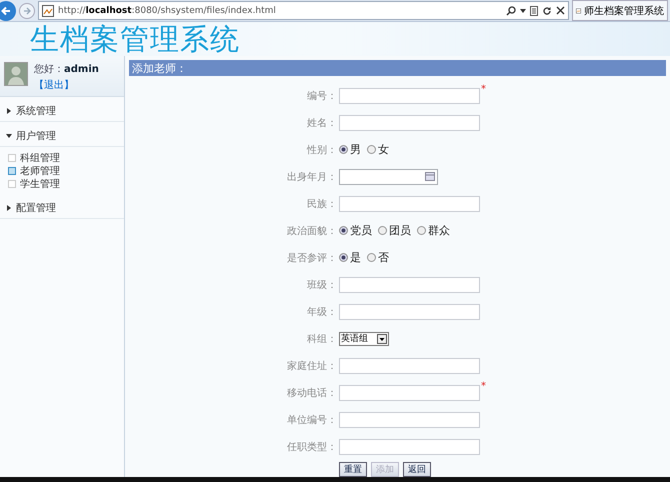 The height and width of the screenshot is (482, 670). I want to click on dropdown: 英语组, so click(364, 339).